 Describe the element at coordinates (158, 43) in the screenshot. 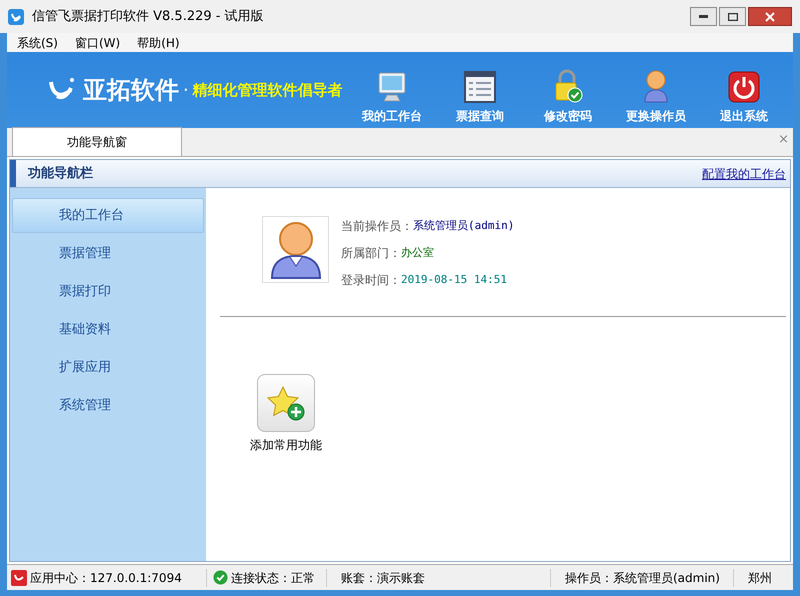

I see `menu-item: 帮助(H)` at that location.